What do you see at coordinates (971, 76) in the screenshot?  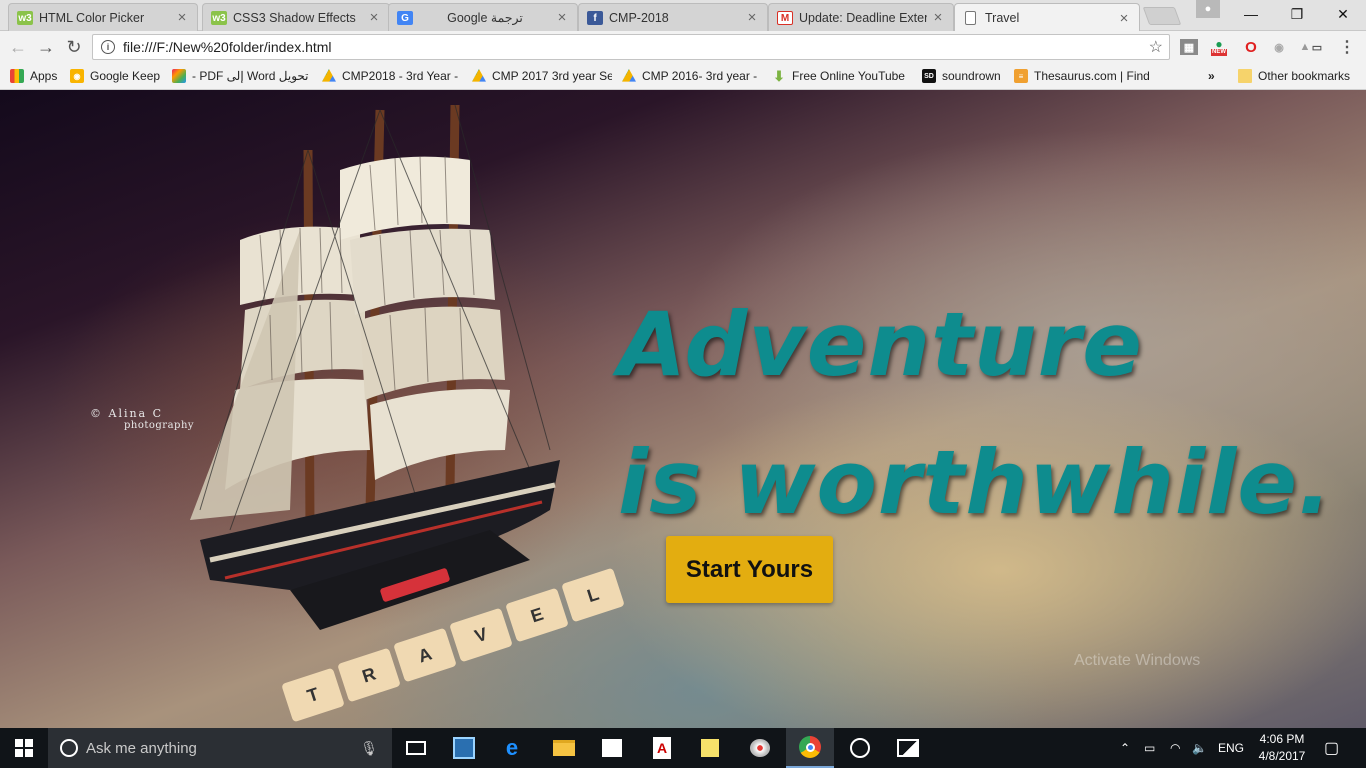 I see `bookmark-label: soundrown` at bounding box center [971, 76].